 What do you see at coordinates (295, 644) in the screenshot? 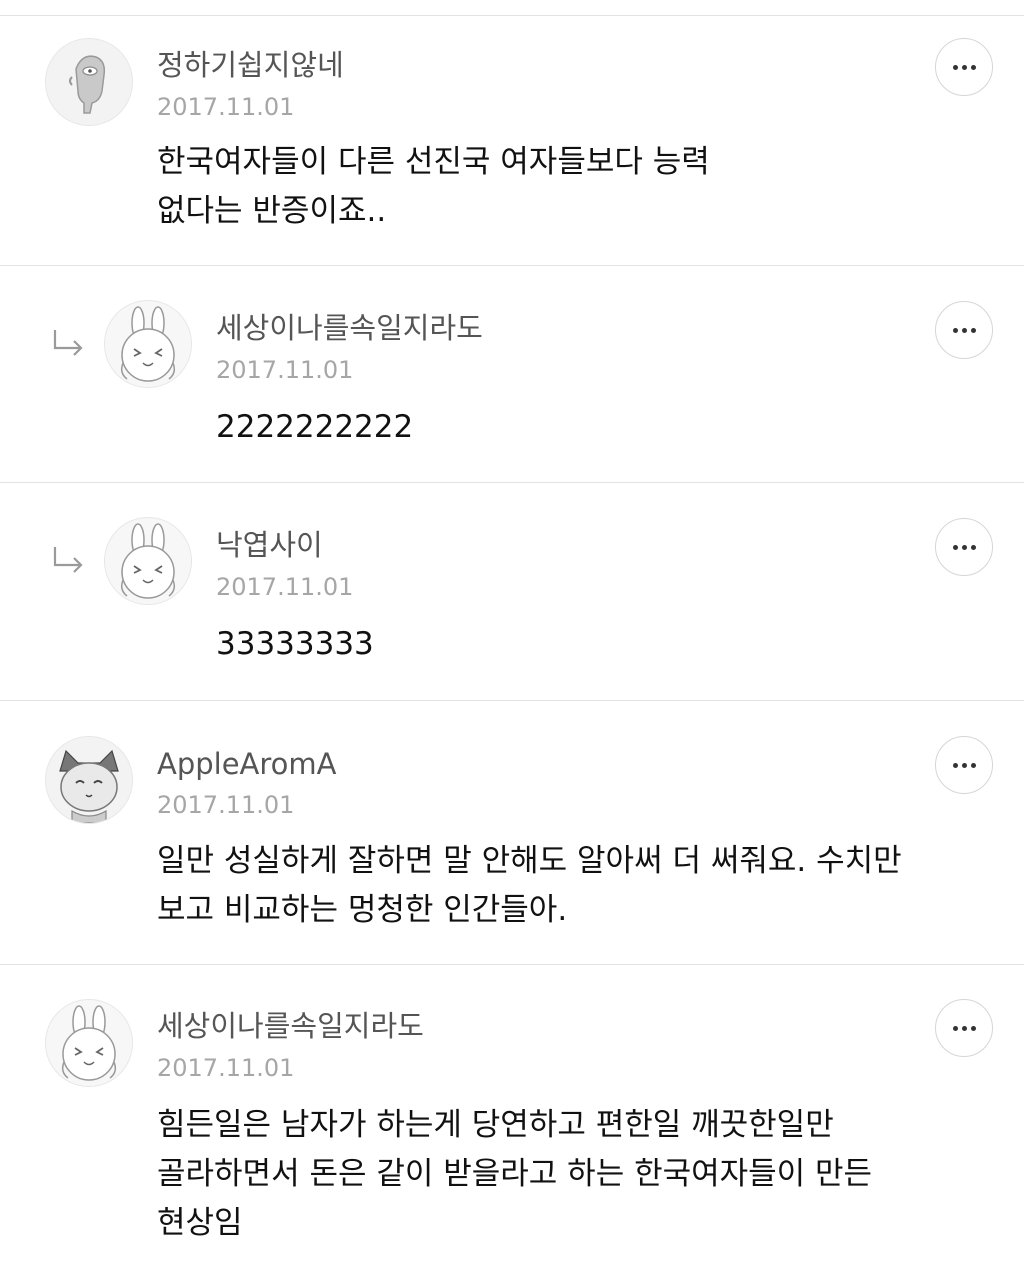
I see `comment-text: 33333333` at bounding box center [295, 644].